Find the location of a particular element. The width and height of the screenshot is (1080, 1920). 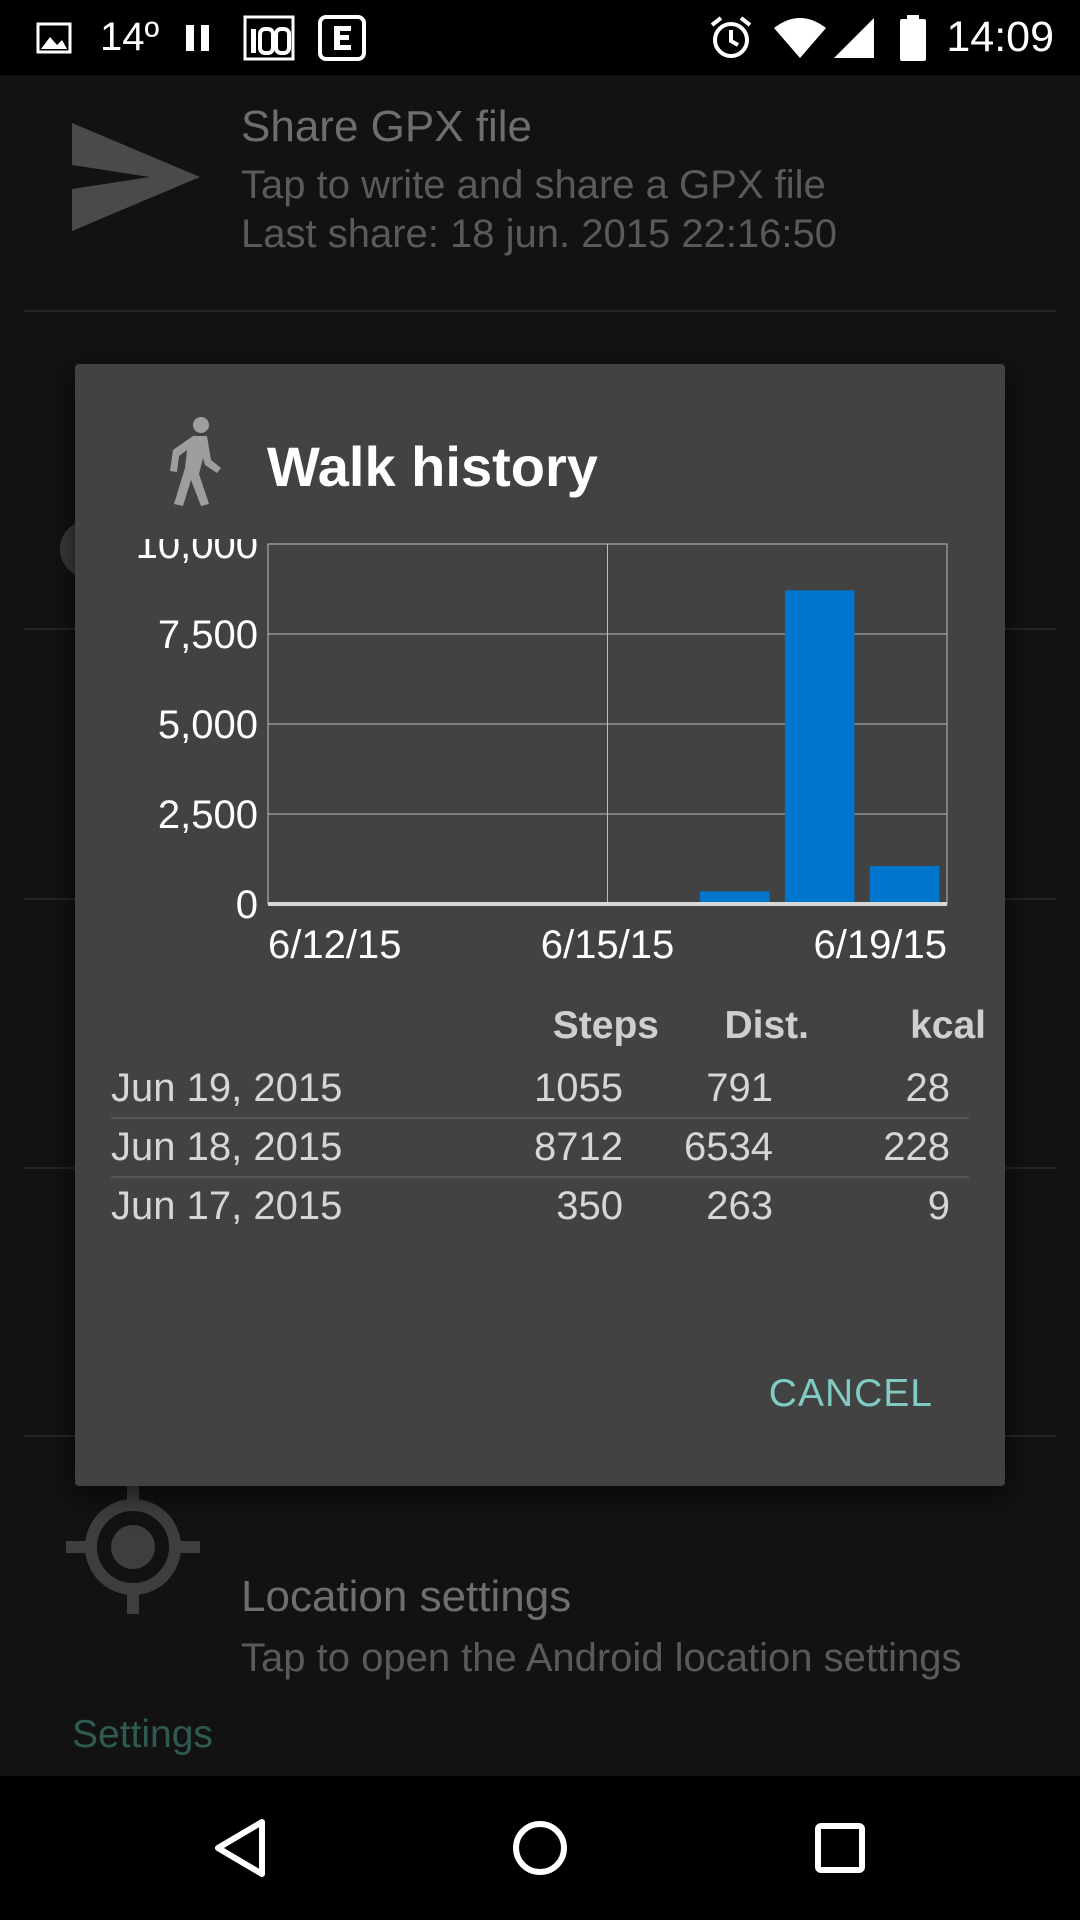

home-button is located at coordinates (540, 1848).